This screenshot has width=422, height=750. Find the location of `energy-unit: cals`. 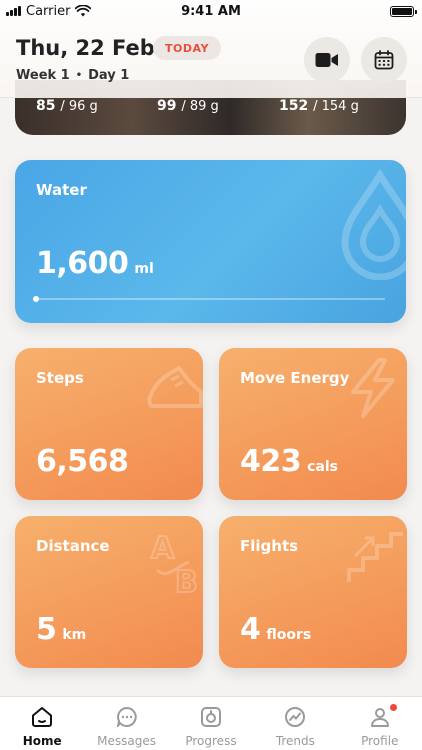

energy-unit: cals is located at coordinates (323, 467).